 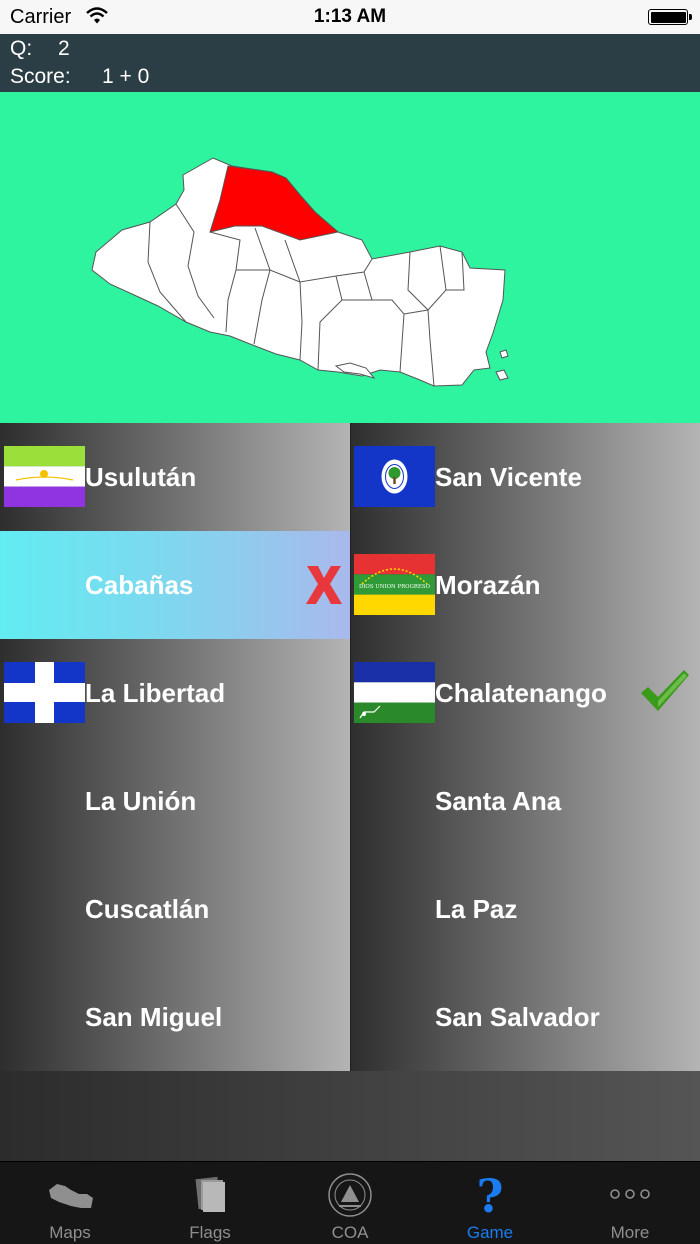 I want to click on answer-option-san-miguel: San Miguel, so click(x=175, y=1017).